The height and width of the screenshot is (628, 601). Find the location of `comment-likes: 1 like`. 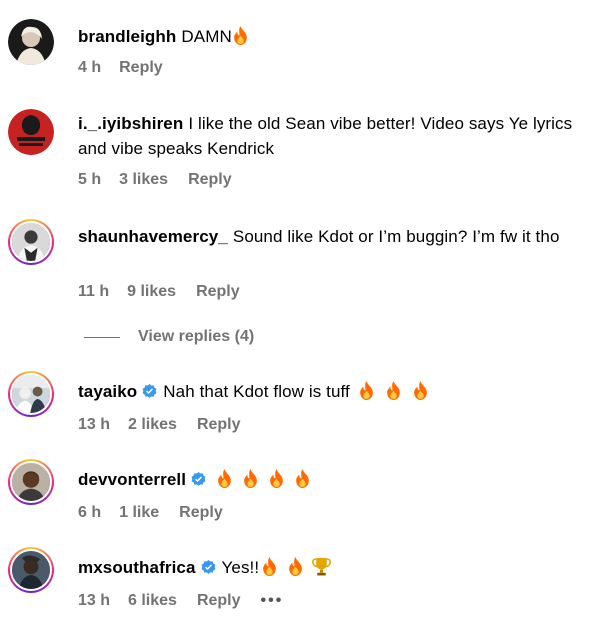

comment-likes: 1 like is located at coordinates (139, 512).